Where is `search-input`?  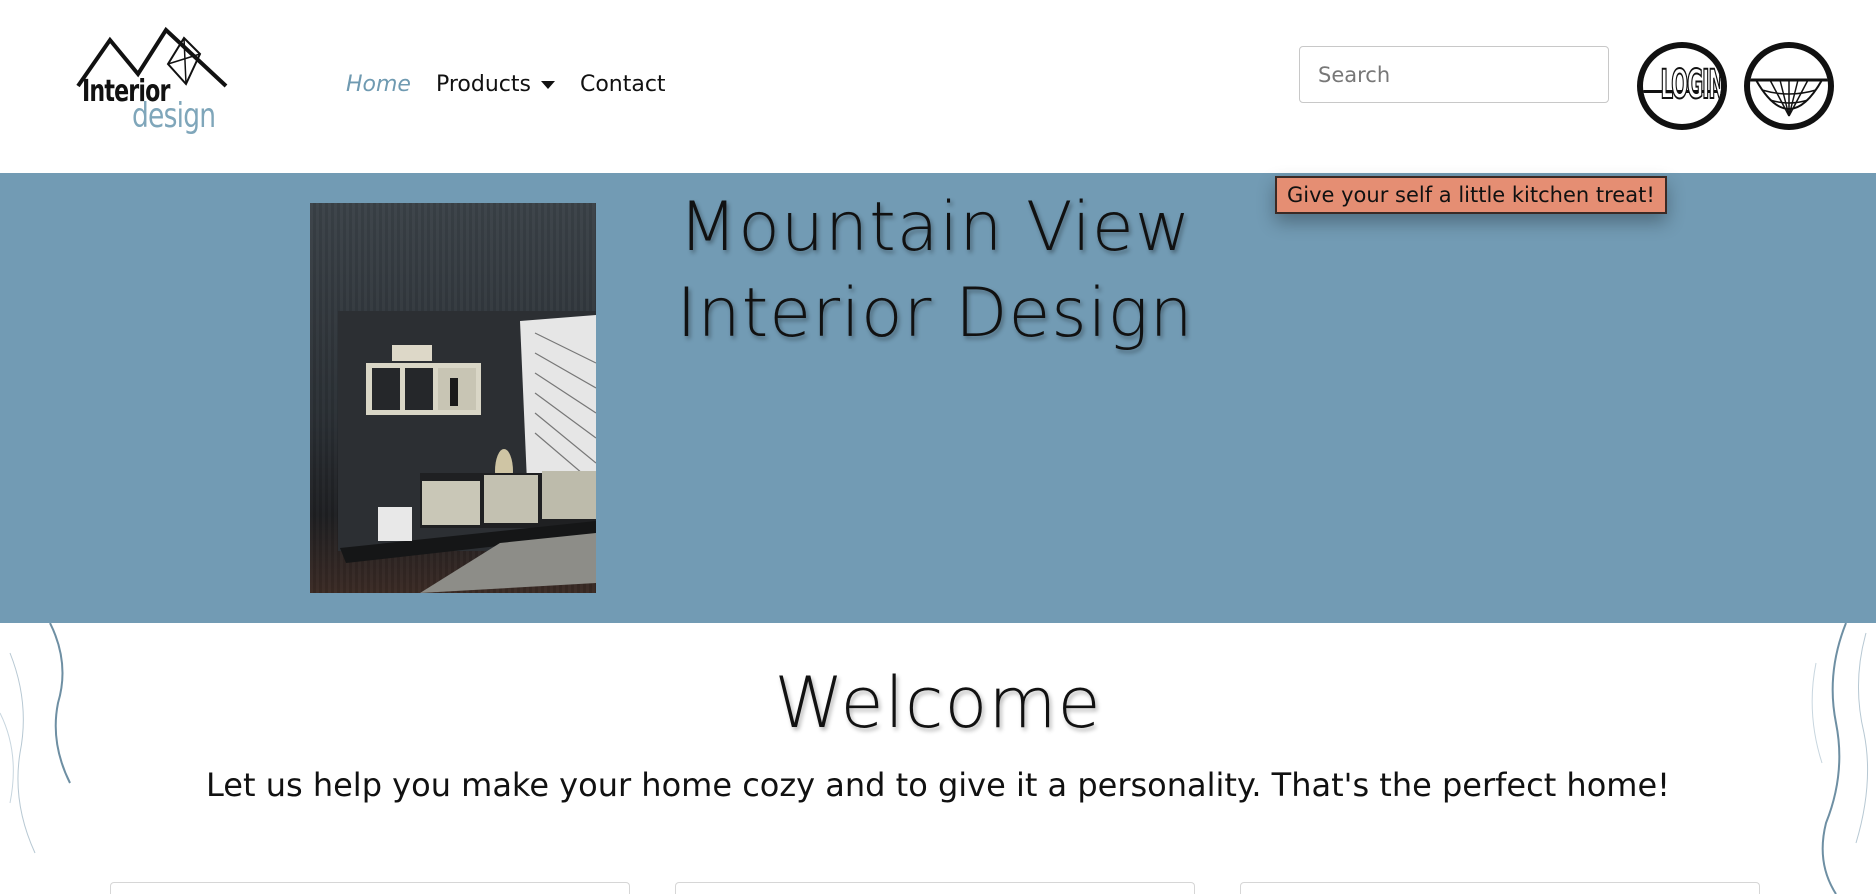
search-input is located at coordinates (1454, 74).